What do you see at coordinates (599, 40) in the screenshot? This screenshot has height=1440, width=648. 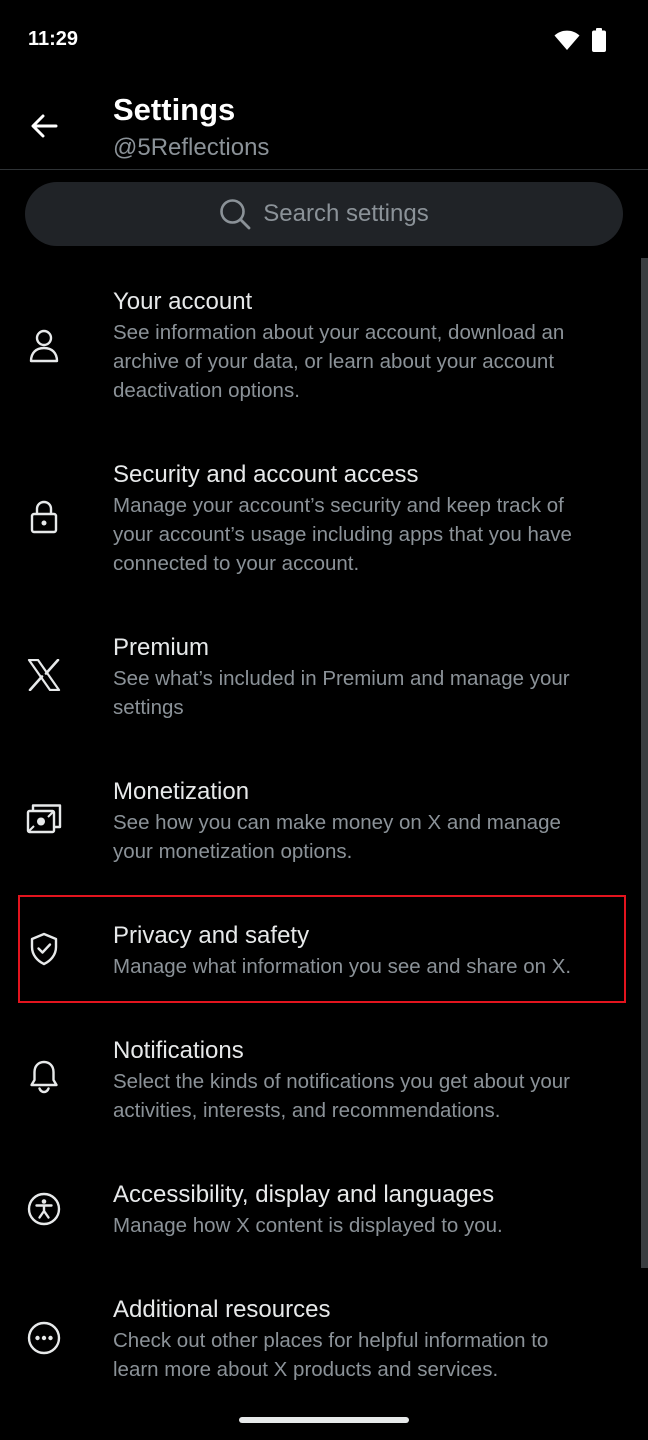 I see `battery-icon` at bounding box center [599, 40].